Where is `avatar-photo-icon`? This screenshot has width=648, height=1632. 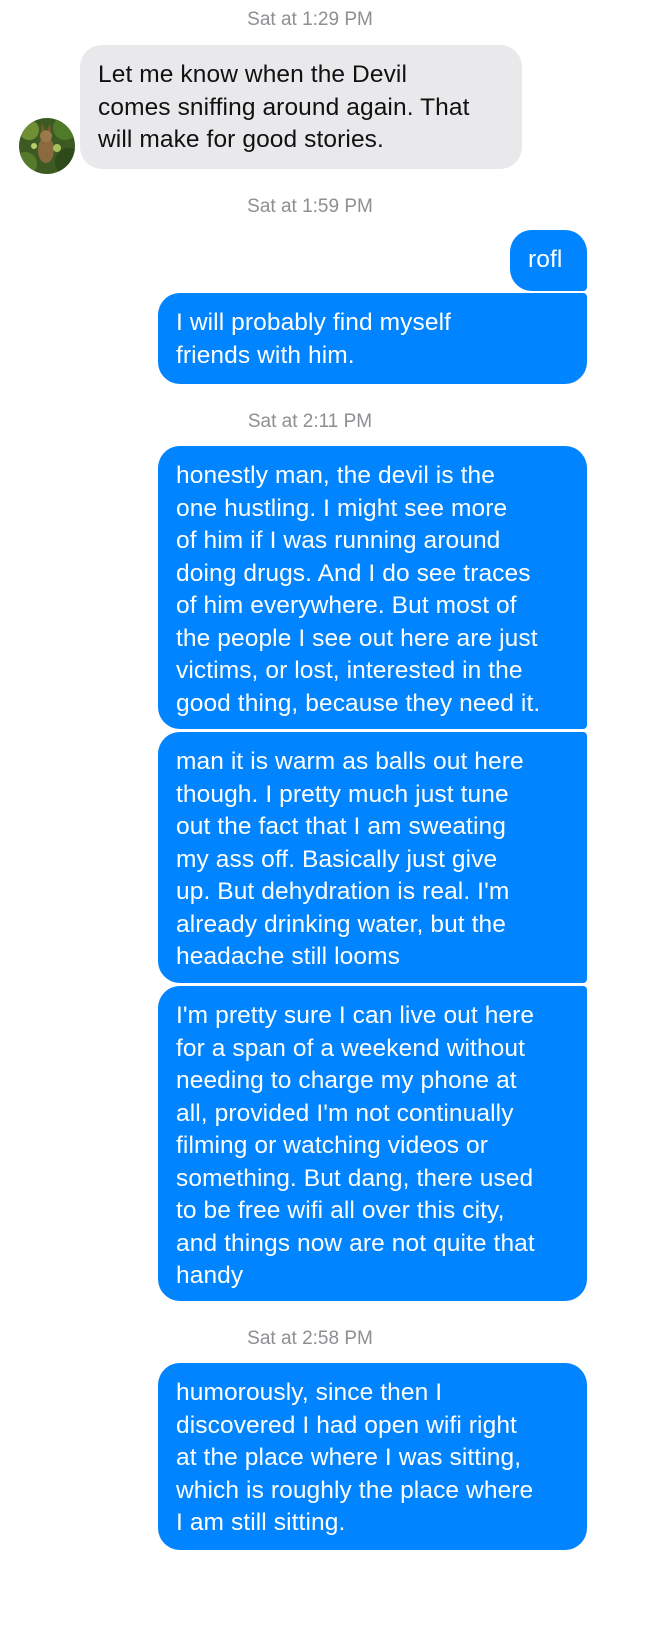
avatar-photo-icon is located at coordinates (47, 146).